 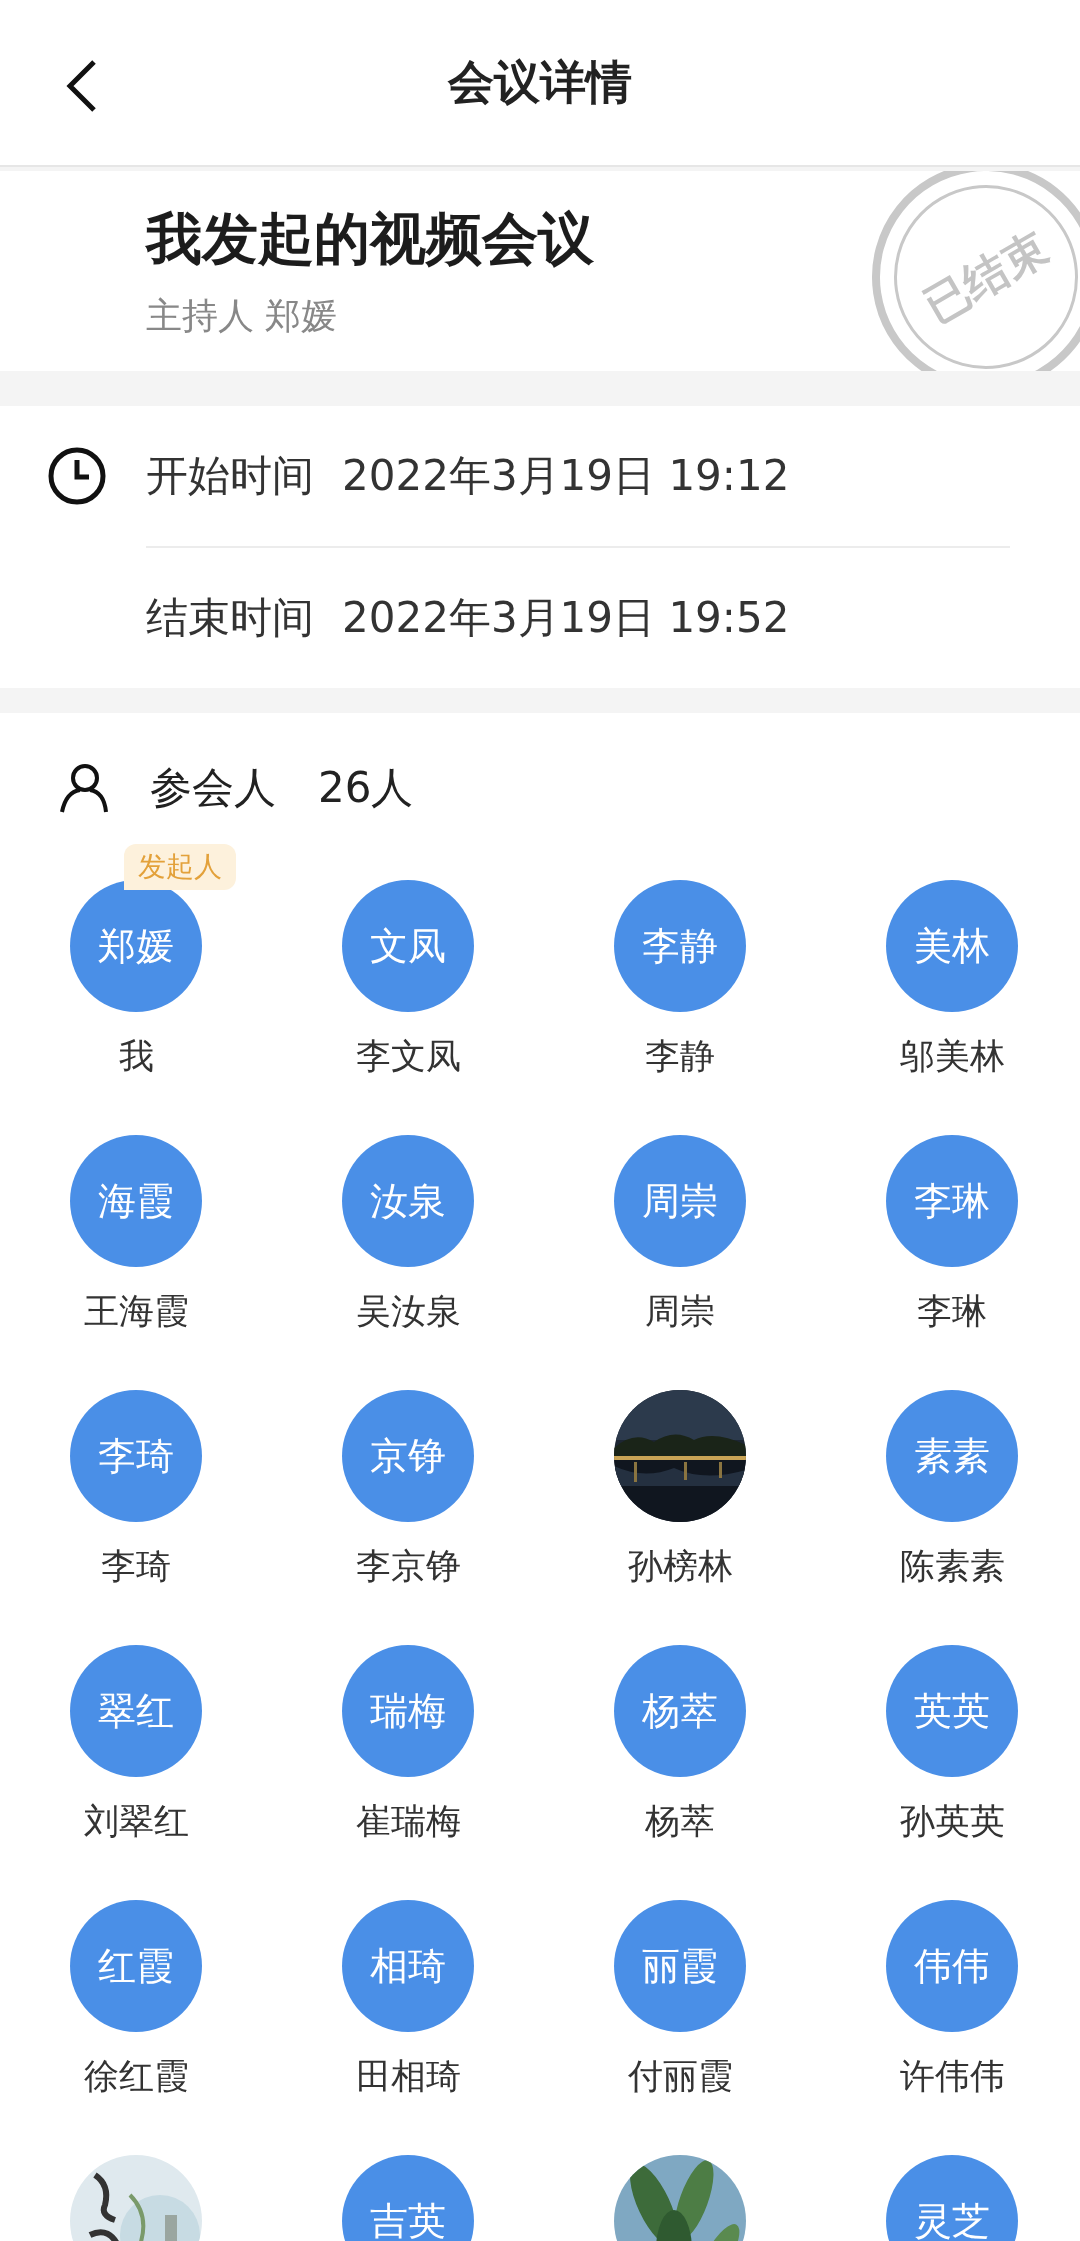 What do you see at coordinates (952, 1456) in the screenshot?
I see `avatar: 素素` at bounding box center [952, 1456].